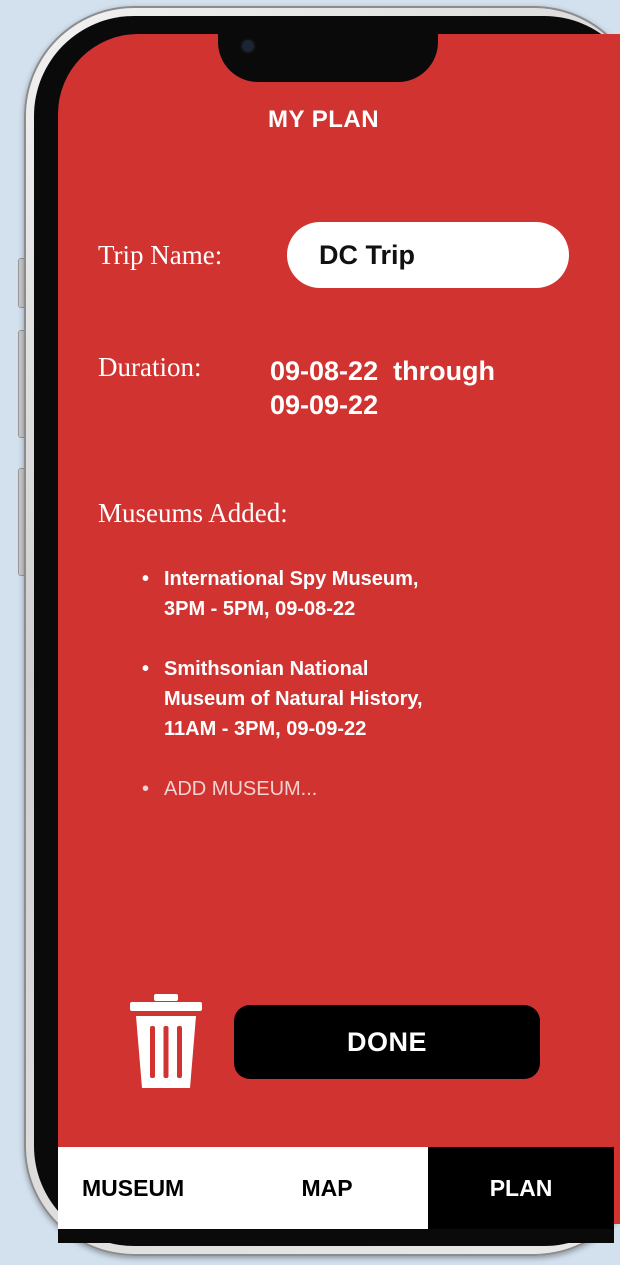 The height and width of the screenshot is (1265, 620). I want to click on duration-start: 09-08-22 through, so click(383, 371).